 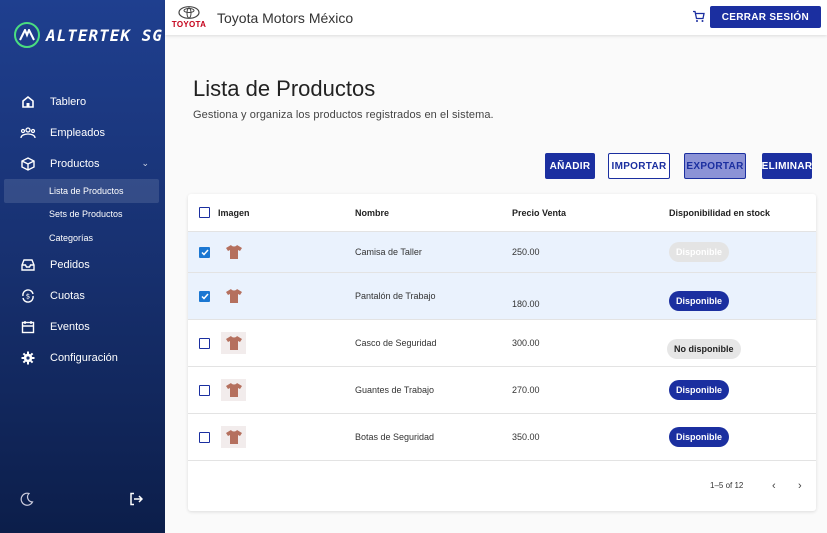 What do you see at coordinates (774, 486) in the screenshot?
I see `chevron-left-icon: ‹` at bounding box center [774, 486].